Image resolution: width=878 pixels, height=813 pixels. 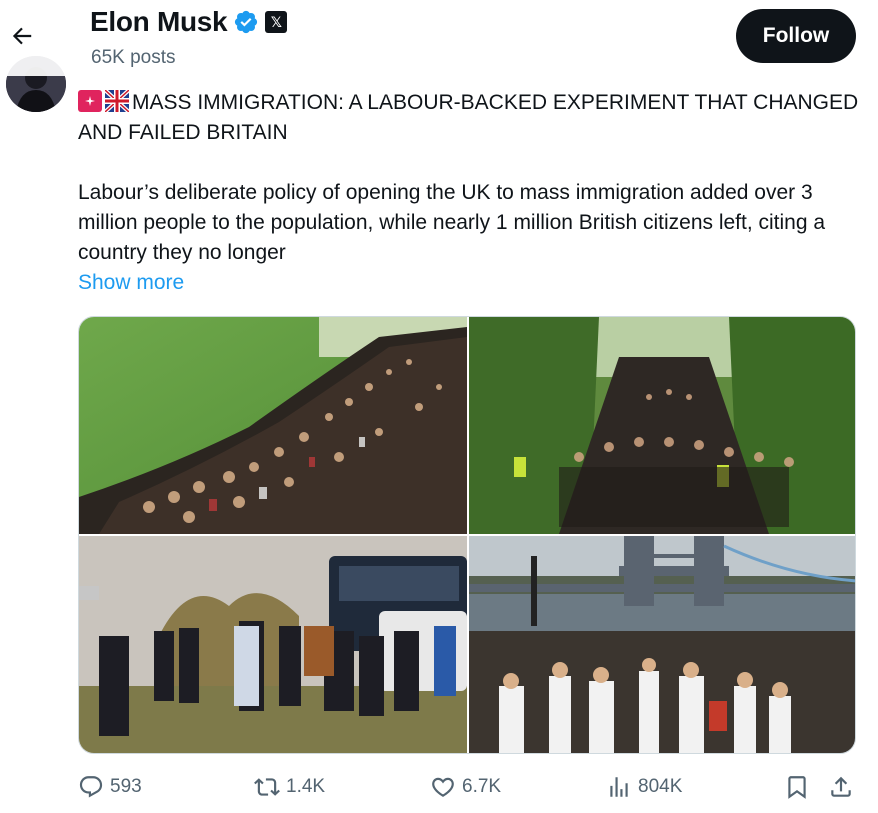 I want to click on tweet-actions: 593 1.4K 6.7K 804K, so click(x=467, y=788).